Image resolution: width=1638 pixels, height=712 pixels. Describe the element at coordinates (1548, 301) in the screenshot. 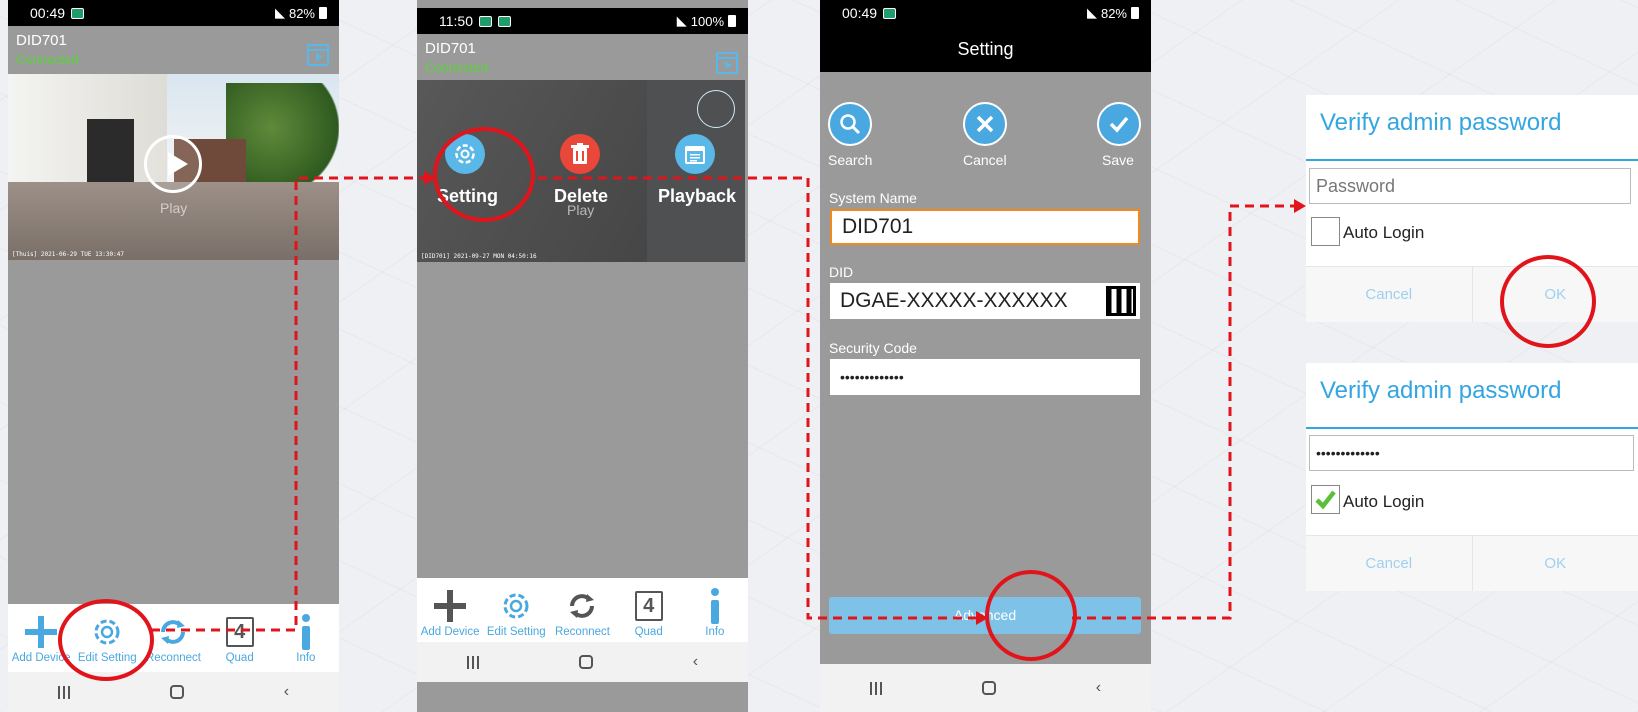

I see `highlight-ok` at that location.